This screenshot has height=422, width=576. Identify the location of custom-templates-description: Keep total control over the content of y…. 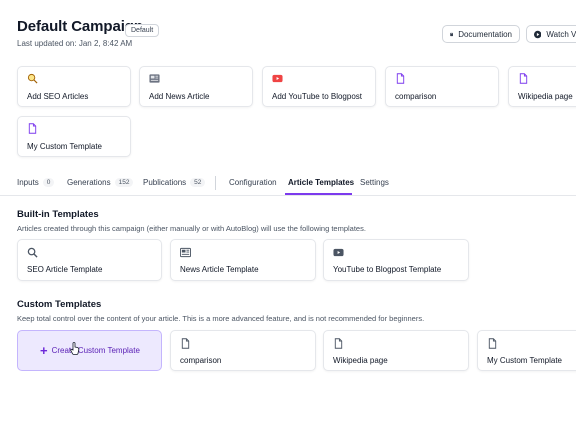
(221, 318).